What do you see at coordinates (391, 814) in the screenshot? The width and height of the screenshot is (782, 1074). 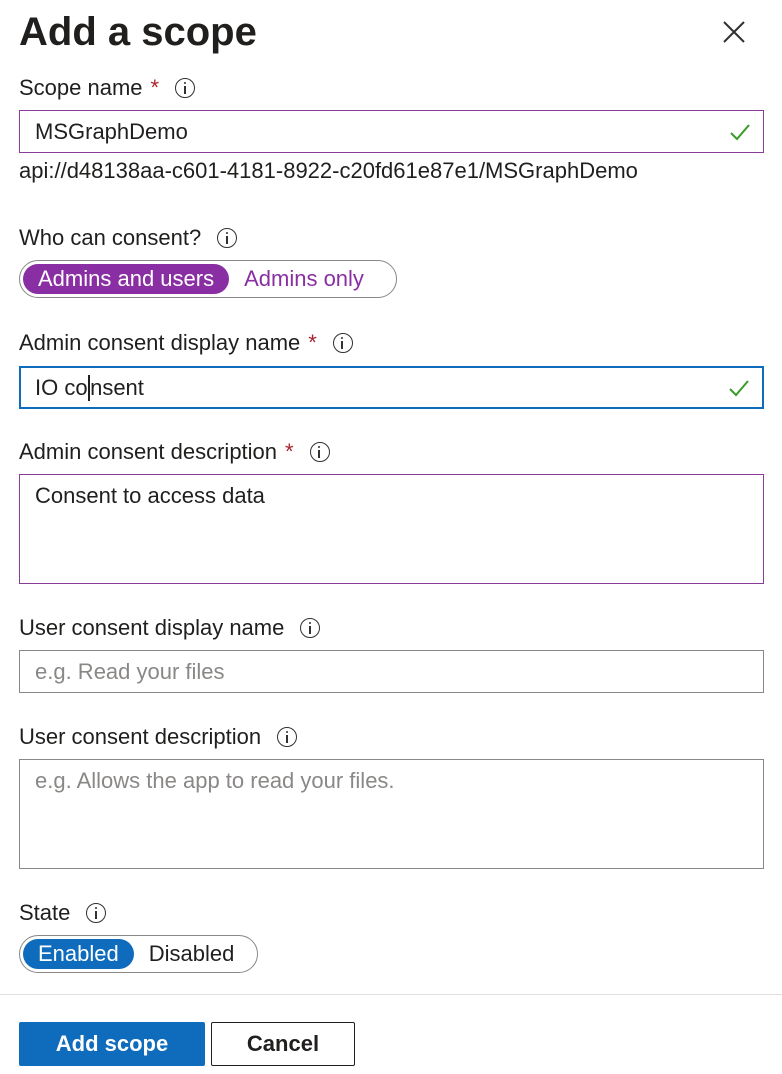 I see `user-description-textarea: e.g. Allows the app to read your files.` at bounding box center [391, 814].